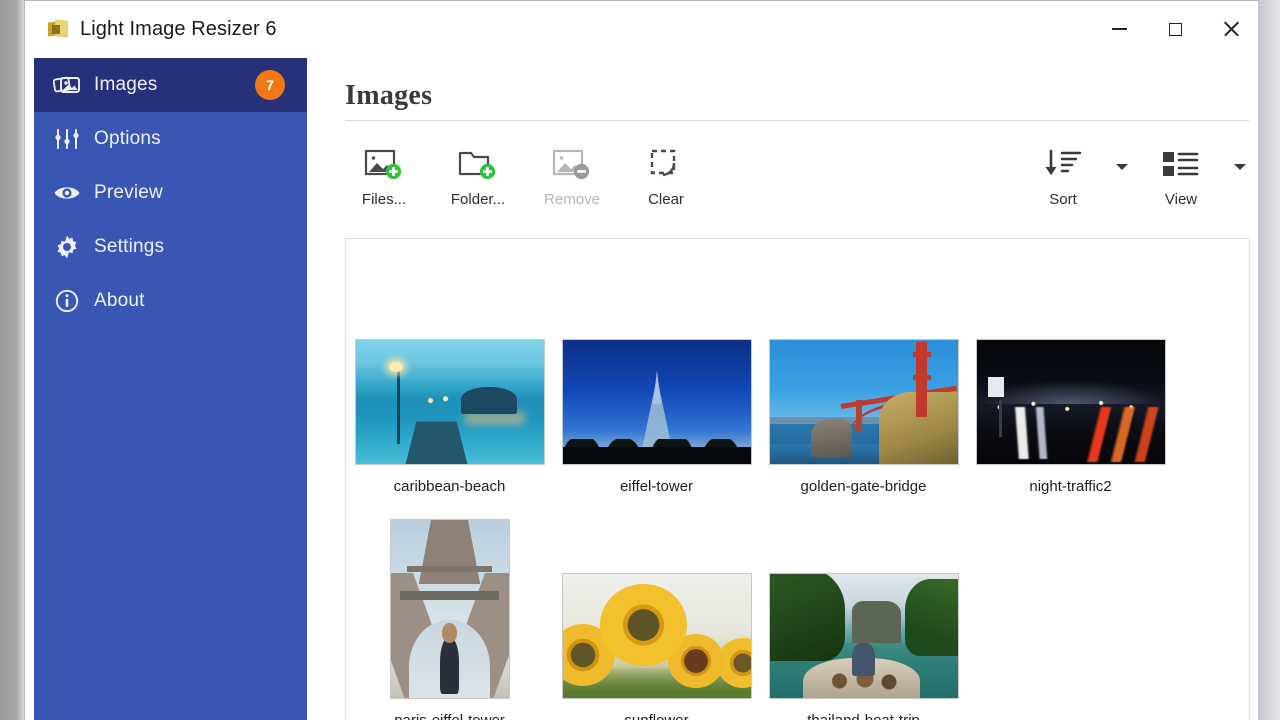 This screenshot has width=1280, height=720. I want to click on maximize-button, so click(1175, 29).